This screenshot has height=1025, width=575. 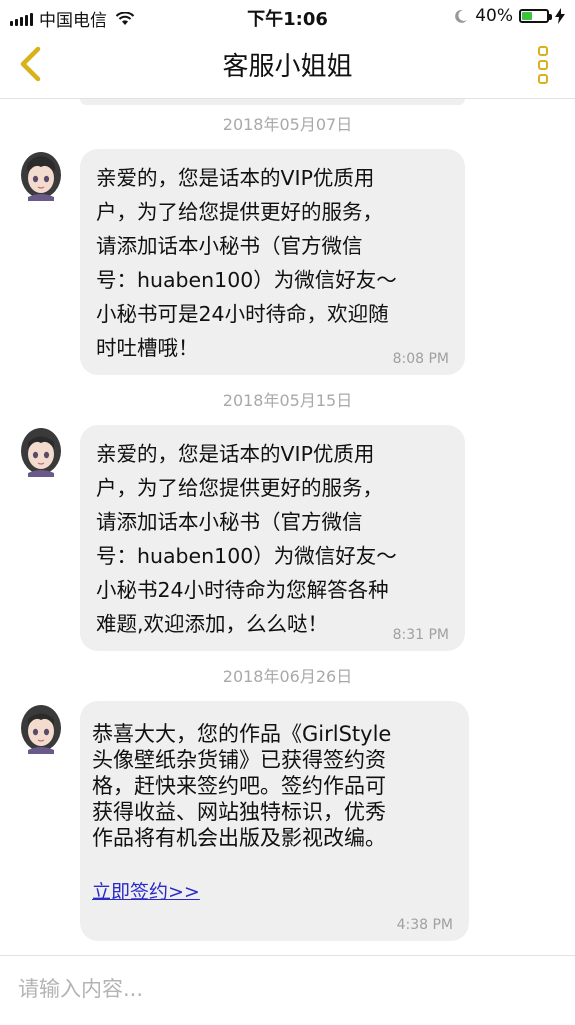 What do you see at coordinates (535, 16) in the screenshot?
I see `battery-icon` at bounding box center [535, 16].